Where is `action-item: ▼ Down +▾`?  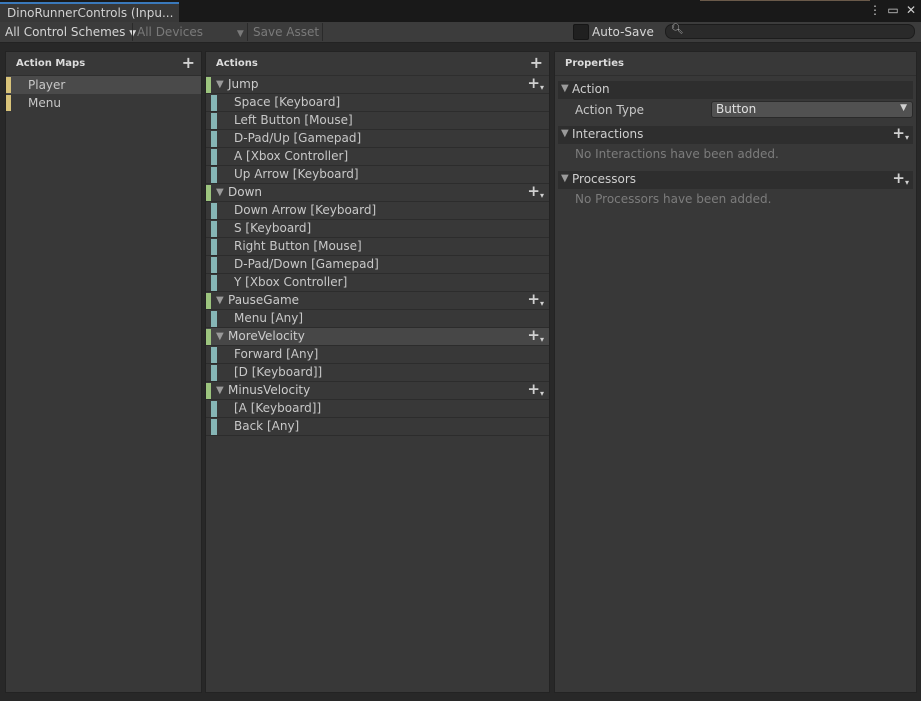
action-item: ▼ Down +▾ is located at coordinates (377, 192).